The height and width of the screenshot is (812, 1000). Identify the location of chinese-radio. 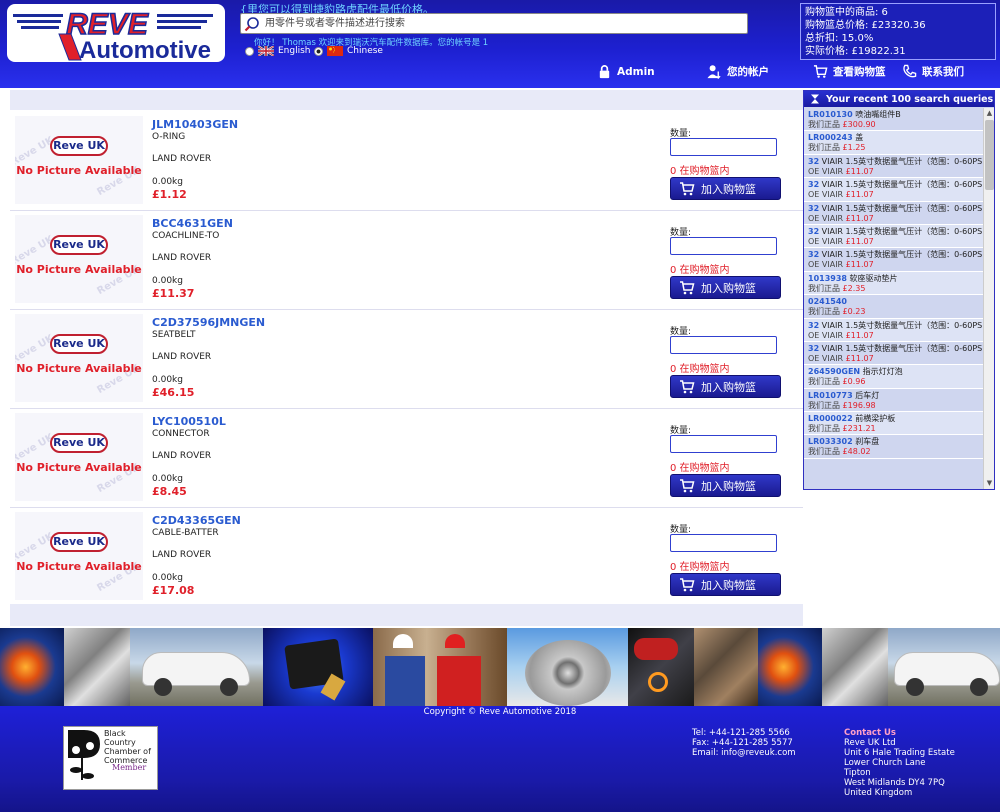
(318, 51).